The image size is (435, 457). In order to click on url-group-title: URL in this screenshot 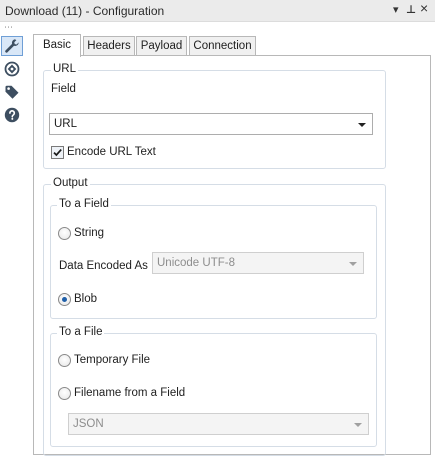, I will do `click(65, 69)`.